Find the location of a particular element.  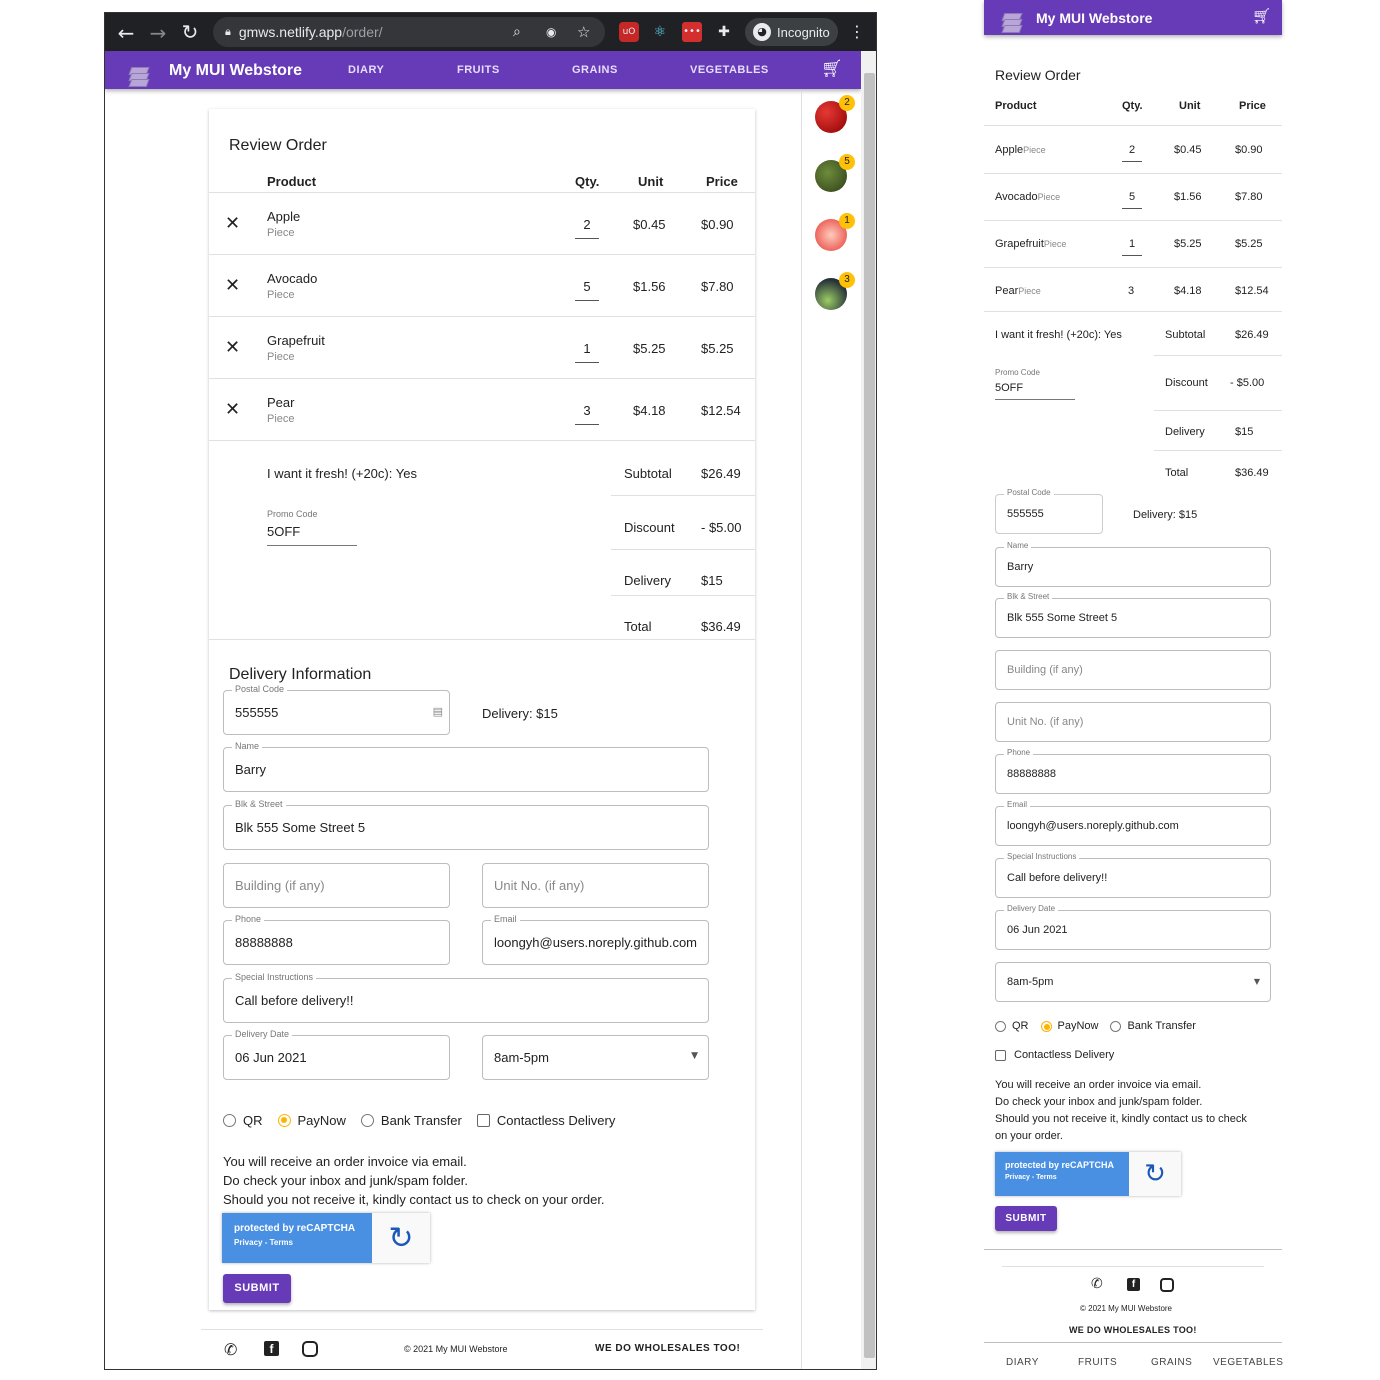

bottom-nav-fruits: FRUITS is located at coordinates (1097, 1362).